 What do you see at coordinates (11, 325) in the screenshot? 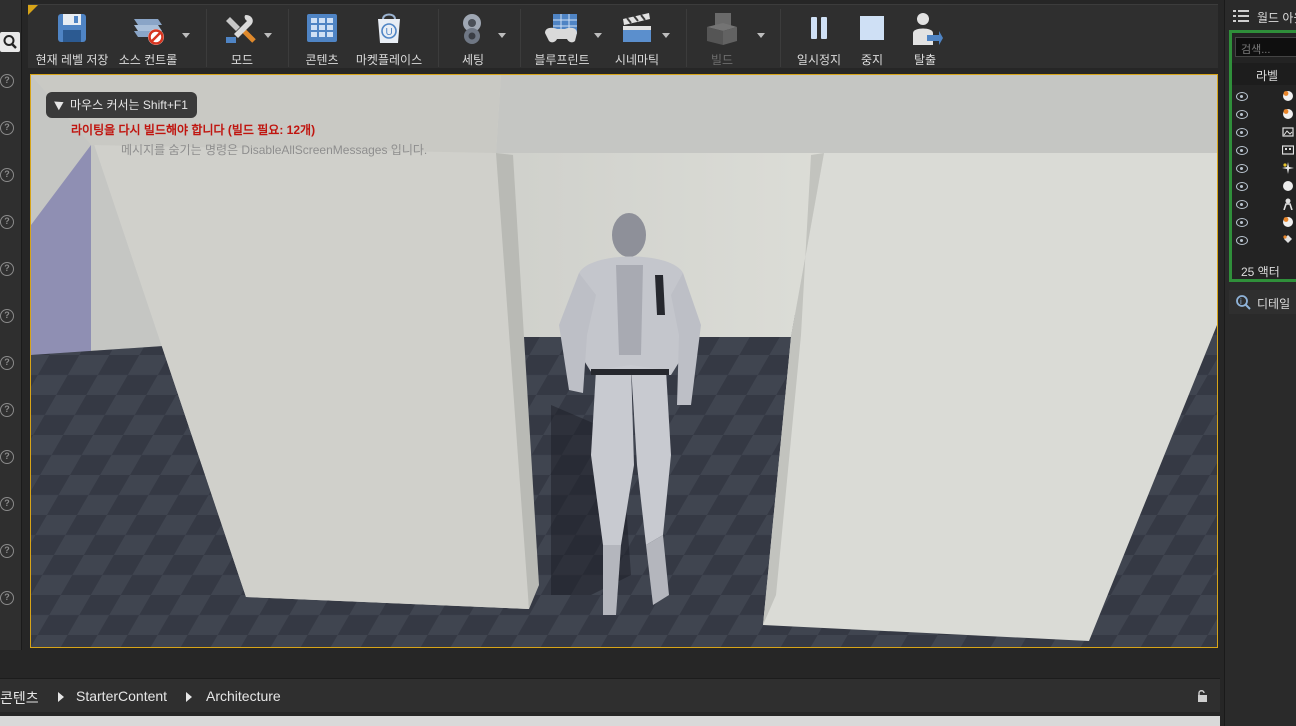
I see `left-panel-strip: ? ? ? ? ? ? ? ? ? ? ? ?` at bounding box center [11, 325].